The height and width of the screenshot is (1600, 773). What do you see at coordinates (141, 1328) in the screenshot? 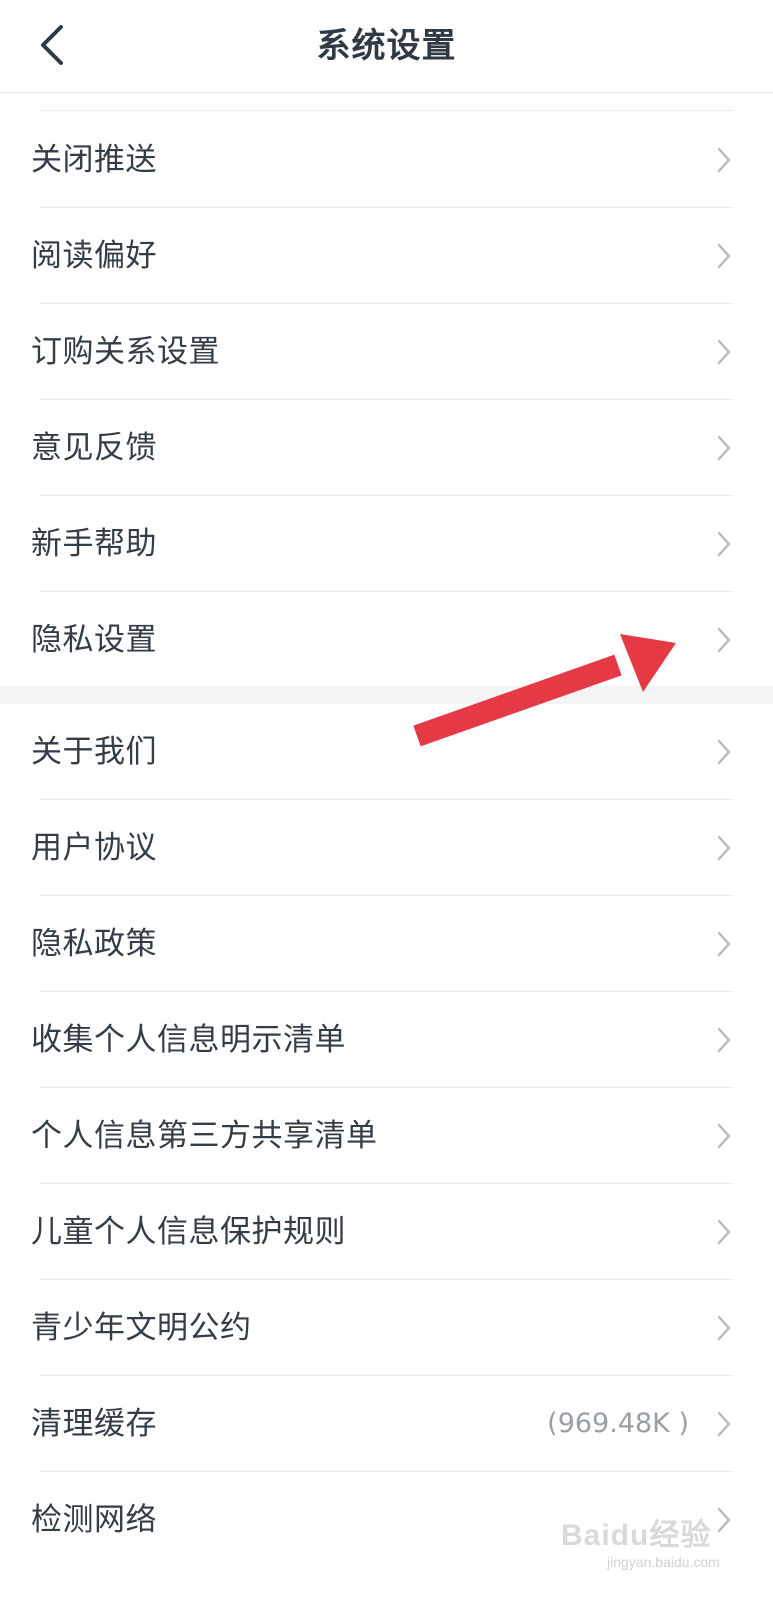
I see `settings-item-label: 青少年文明公约` at bounding box center [141, 1328].